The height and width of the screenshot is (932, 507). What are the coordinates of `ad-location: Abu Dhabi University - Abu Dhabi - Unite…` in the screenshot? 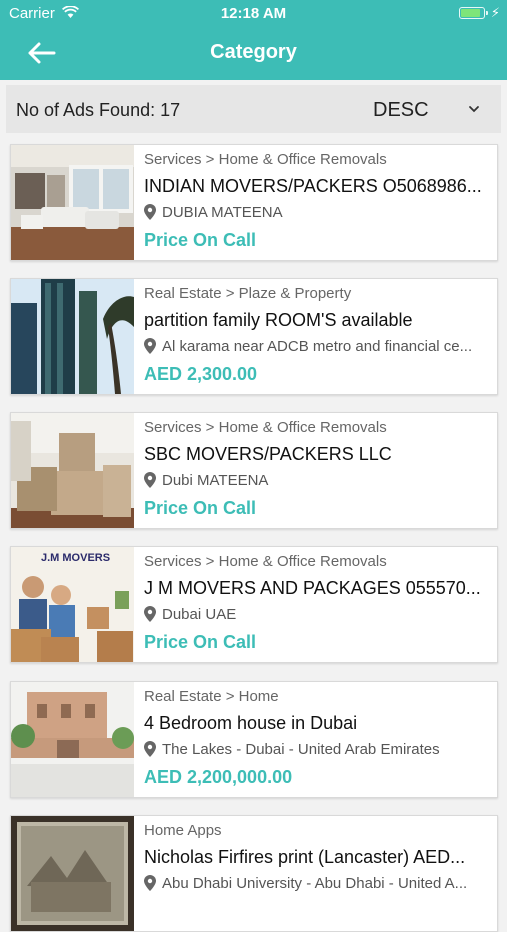 It's located at (315, 885).